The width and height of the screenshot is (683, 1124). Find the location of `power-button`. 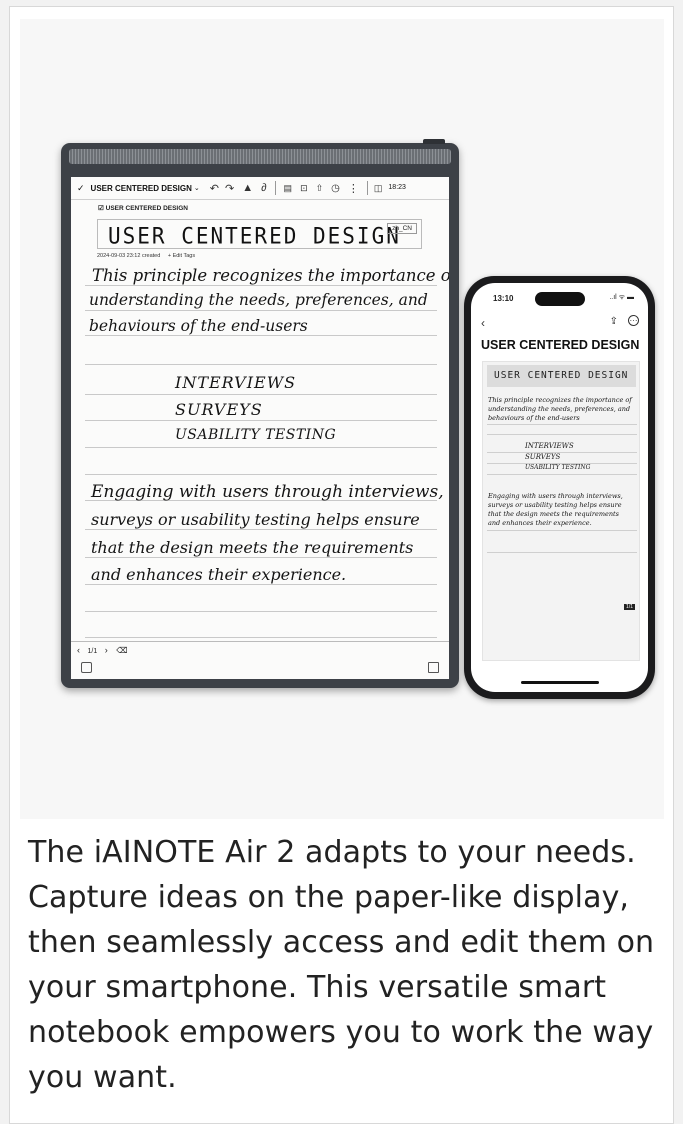

power-button is located at coordinates (434, 141).